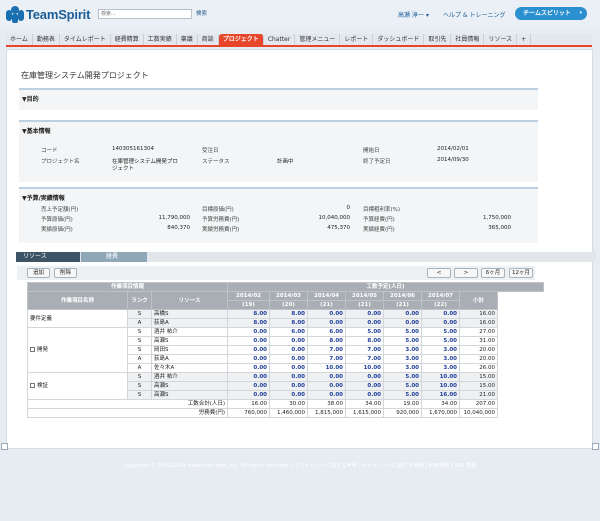 The width and height of the screenshot is (600, 521). Describe the element at coordinates (19, 39) in the screenshot. I see `tab-0: ホーム` at that location.